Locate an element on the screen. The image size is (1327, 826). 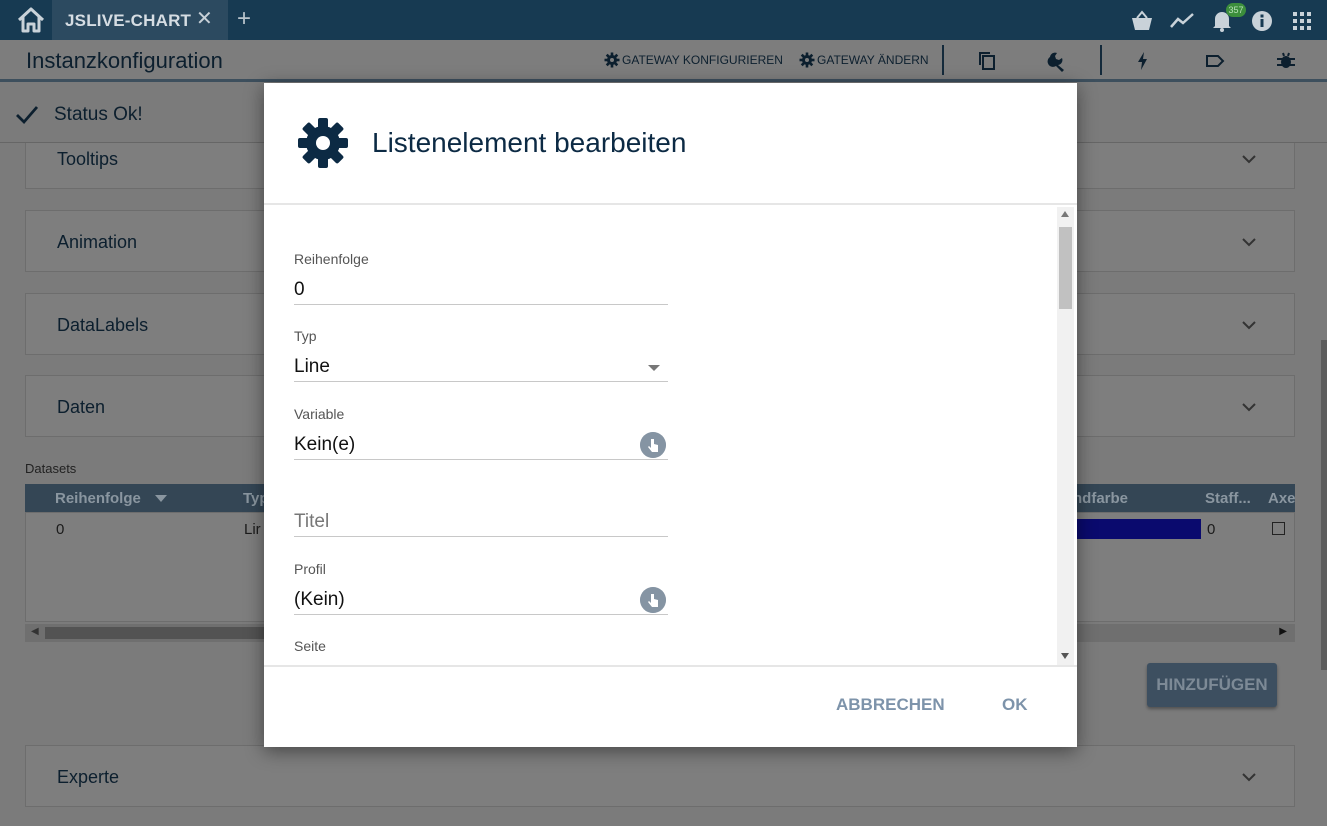
flash-icon is located at coordinates (1143, 61).